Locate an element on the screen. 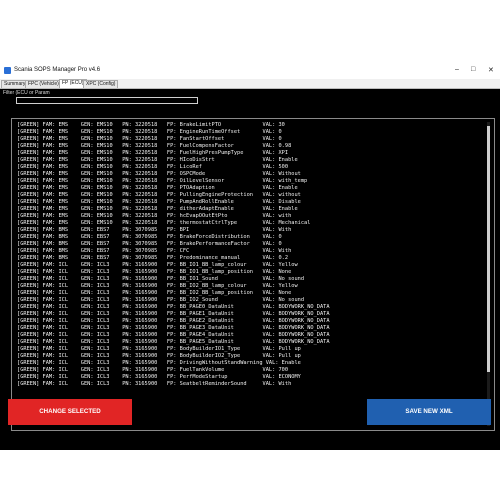  filter-input is located at coordinates (107, 100).